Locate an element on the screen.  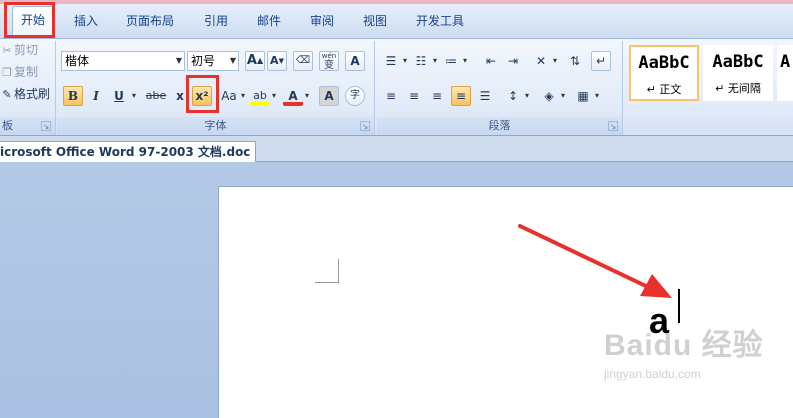
watermark: Baidu 经验 jingyan.baidu.com is located at coordinates (684, 355).